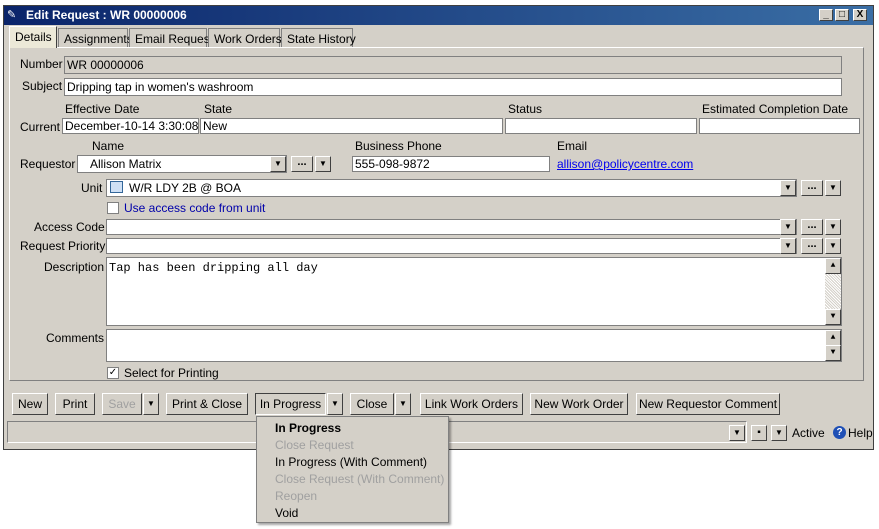 This screenshot has height=529, width=879. I want to click on app-key-icon: ✎, so click(12, 15).